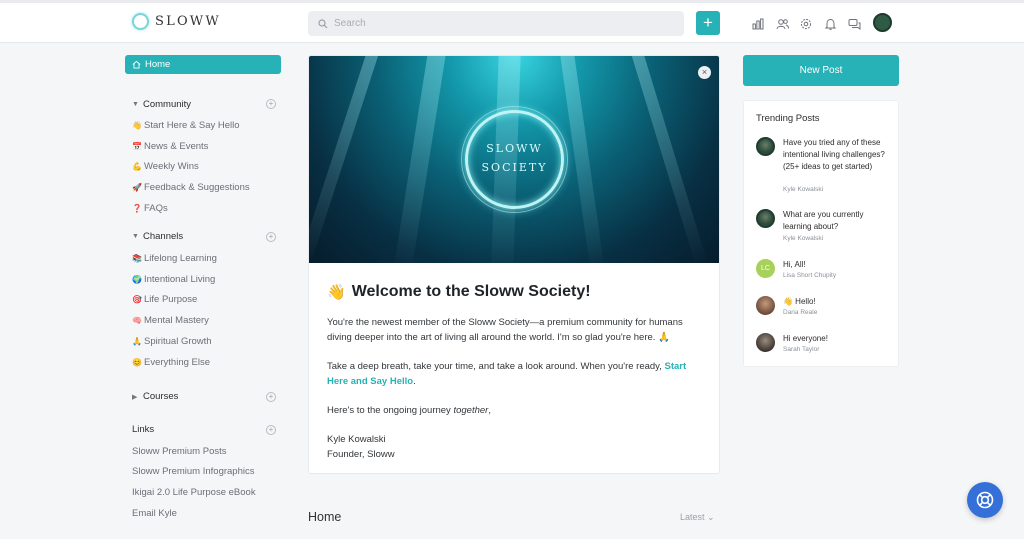 Image resolution: width=1024 pixels, height=539 pixels. I want to click on books-icon: 📚, so click(137, 258).